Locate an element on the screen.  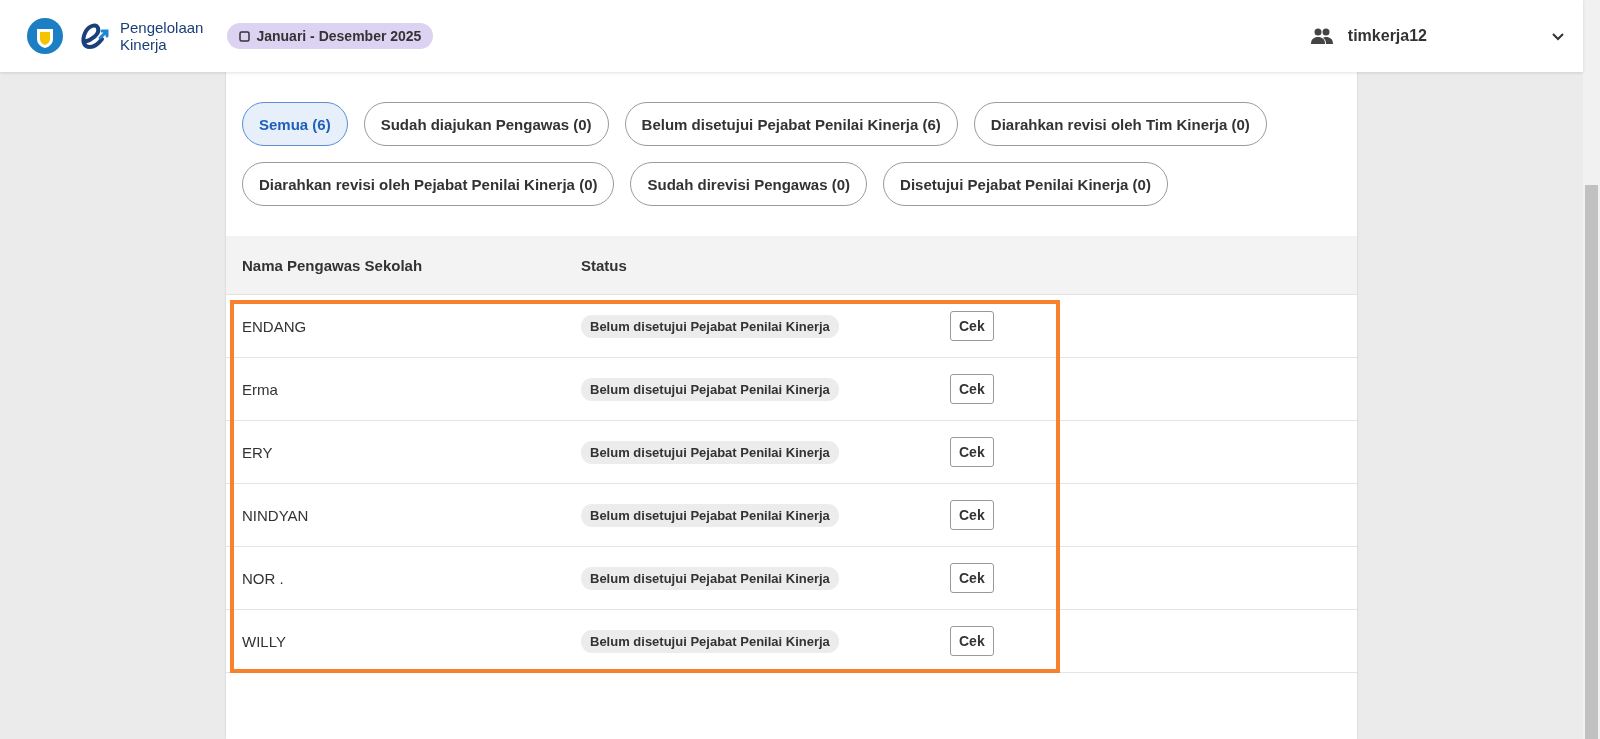
emblem-logo is located at coordinates (45, 36).